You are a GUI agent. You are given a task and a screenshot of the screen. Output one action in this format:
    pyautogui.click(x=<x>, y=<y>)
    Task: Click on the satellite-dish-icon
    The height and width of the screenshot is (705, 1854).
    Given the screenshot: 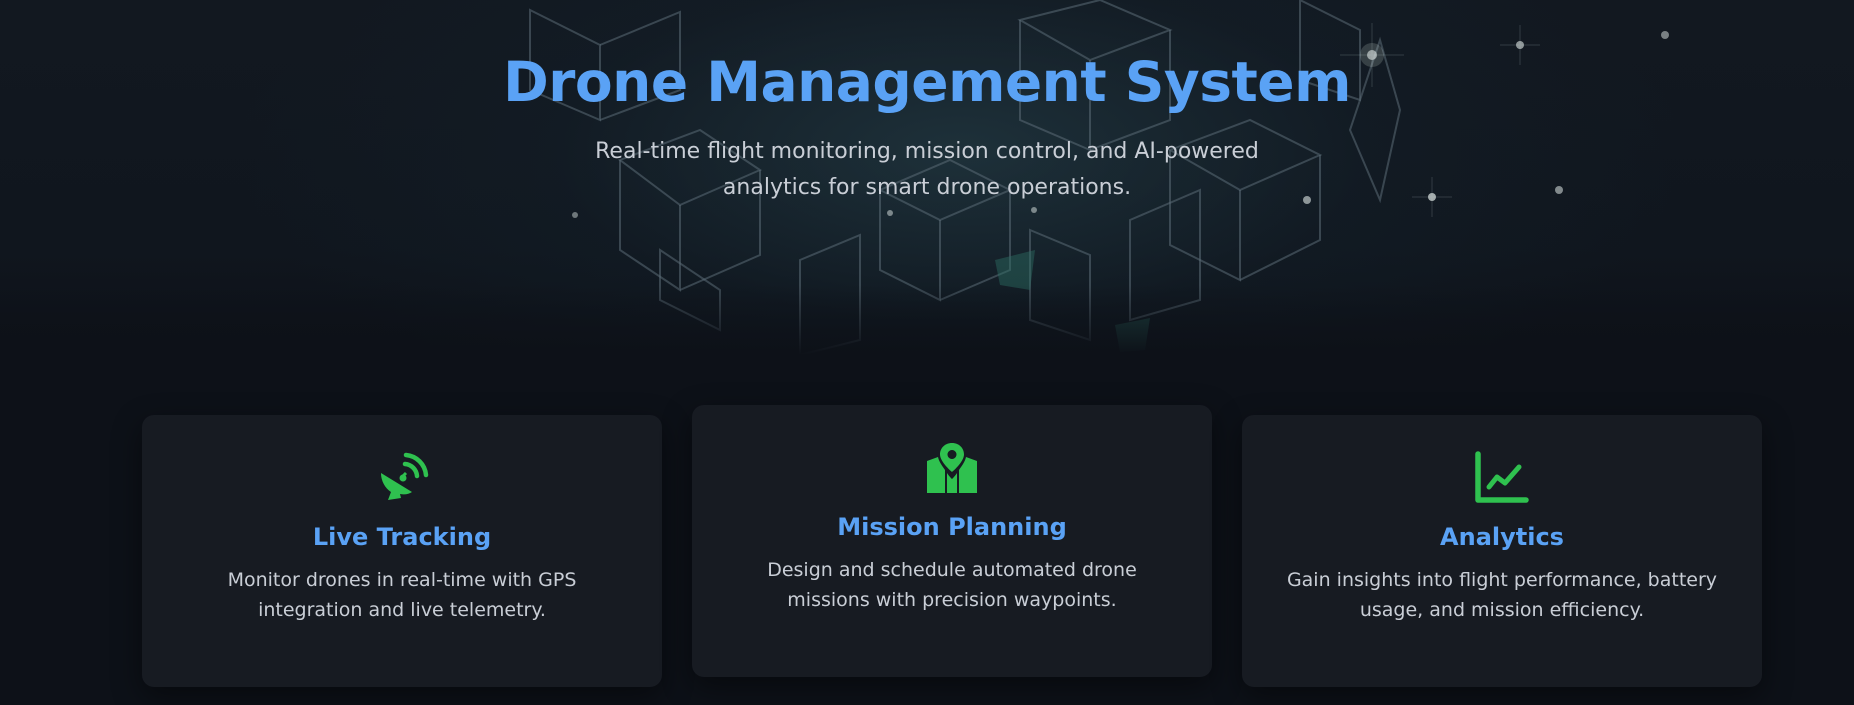 What is the action you would take?
    pyautogui.click(x=405, y=476)
    